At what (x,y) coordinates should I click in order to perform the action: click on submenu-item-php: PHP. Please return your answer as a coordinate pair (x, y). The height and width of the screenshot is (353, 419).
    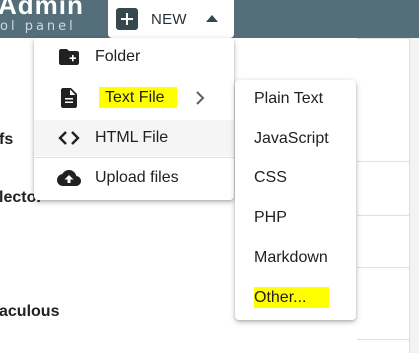
    Looking at the image, I should click on (295, 218).